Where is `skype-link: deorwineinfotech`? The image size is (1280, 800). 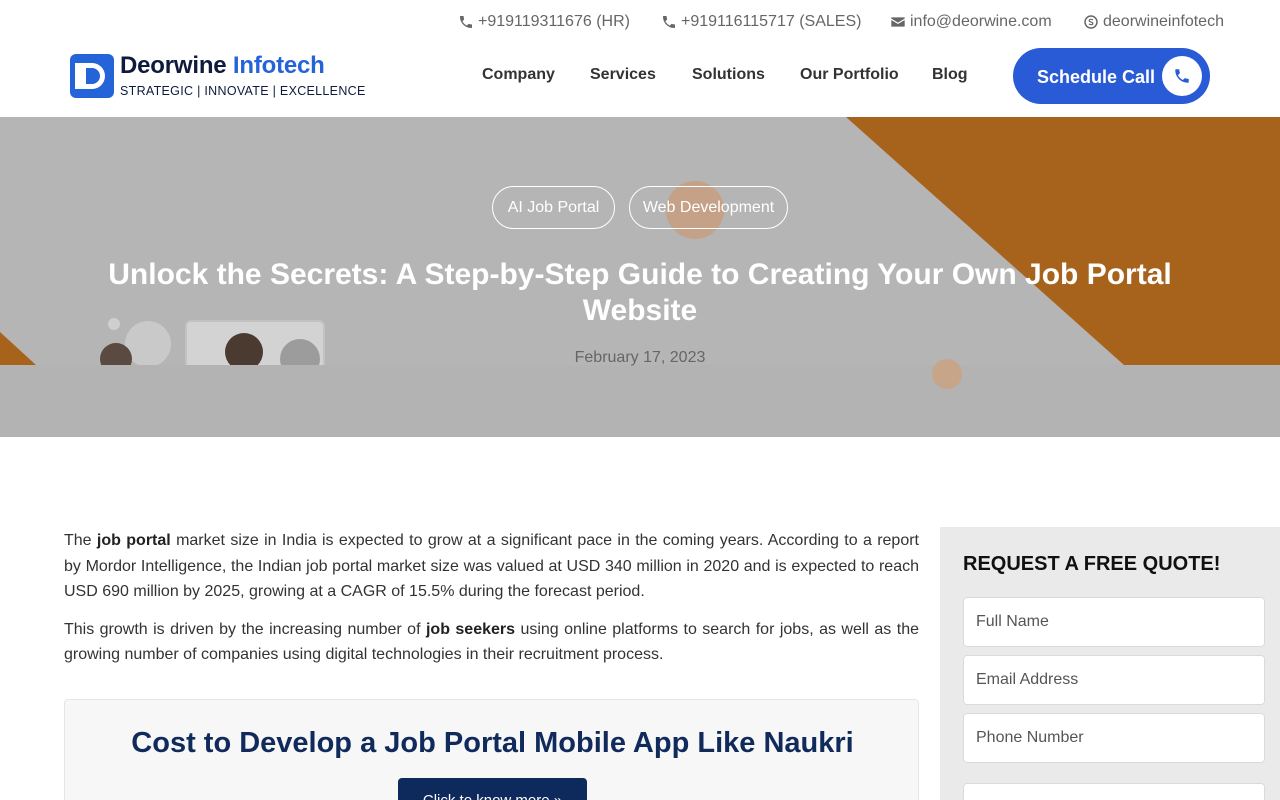
skype-link: deorwineinfotech is located at coordinates (1153, 22).